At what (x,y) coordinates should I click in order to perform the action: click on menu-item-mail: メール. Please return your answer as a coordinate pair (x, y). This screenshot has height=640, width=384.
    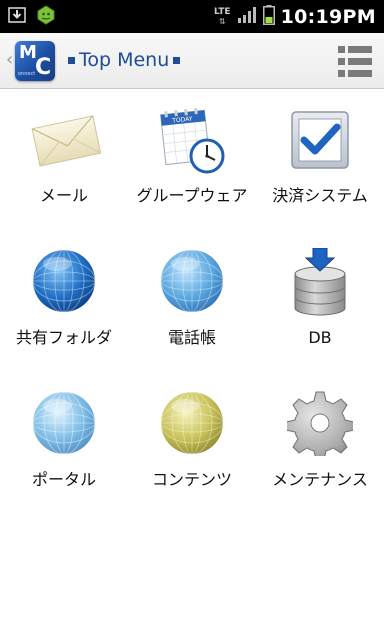
    Looking at the image, I should click on (64, 170).